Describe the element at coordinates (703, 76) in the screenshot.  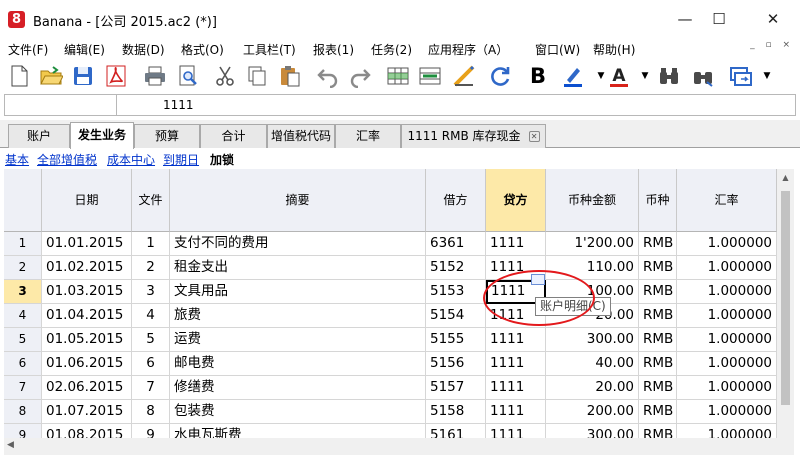
I see `search-replace-icon` at that location.